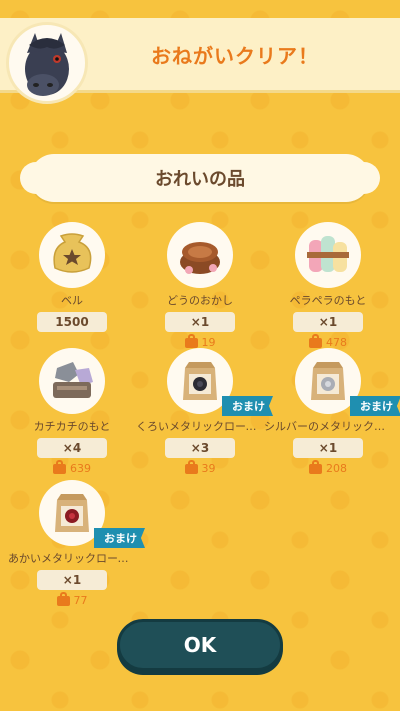  What do you see at coordinates (72, 426) in the screenshot?
I see `item-name: カチカチのもと` at bounding box center [72, 426].